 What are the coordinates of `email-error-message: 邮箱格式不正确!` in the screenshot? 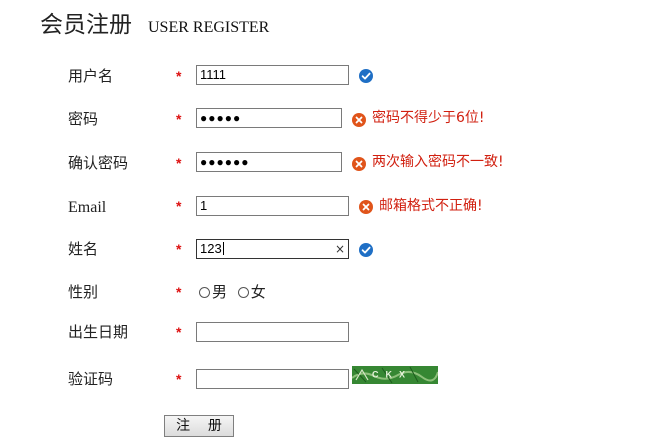 It's located at (431, 206).